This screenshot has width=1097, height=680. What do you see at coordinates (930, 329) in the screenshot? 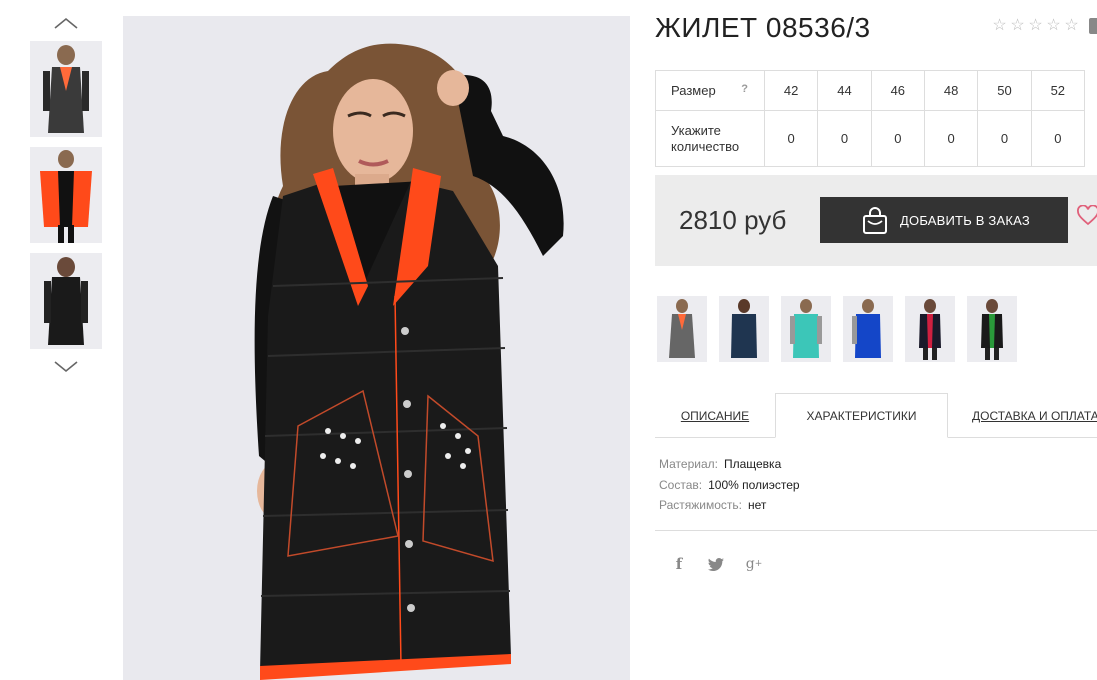
I see `color-variant-black-red` at bounding box center [930, 329].